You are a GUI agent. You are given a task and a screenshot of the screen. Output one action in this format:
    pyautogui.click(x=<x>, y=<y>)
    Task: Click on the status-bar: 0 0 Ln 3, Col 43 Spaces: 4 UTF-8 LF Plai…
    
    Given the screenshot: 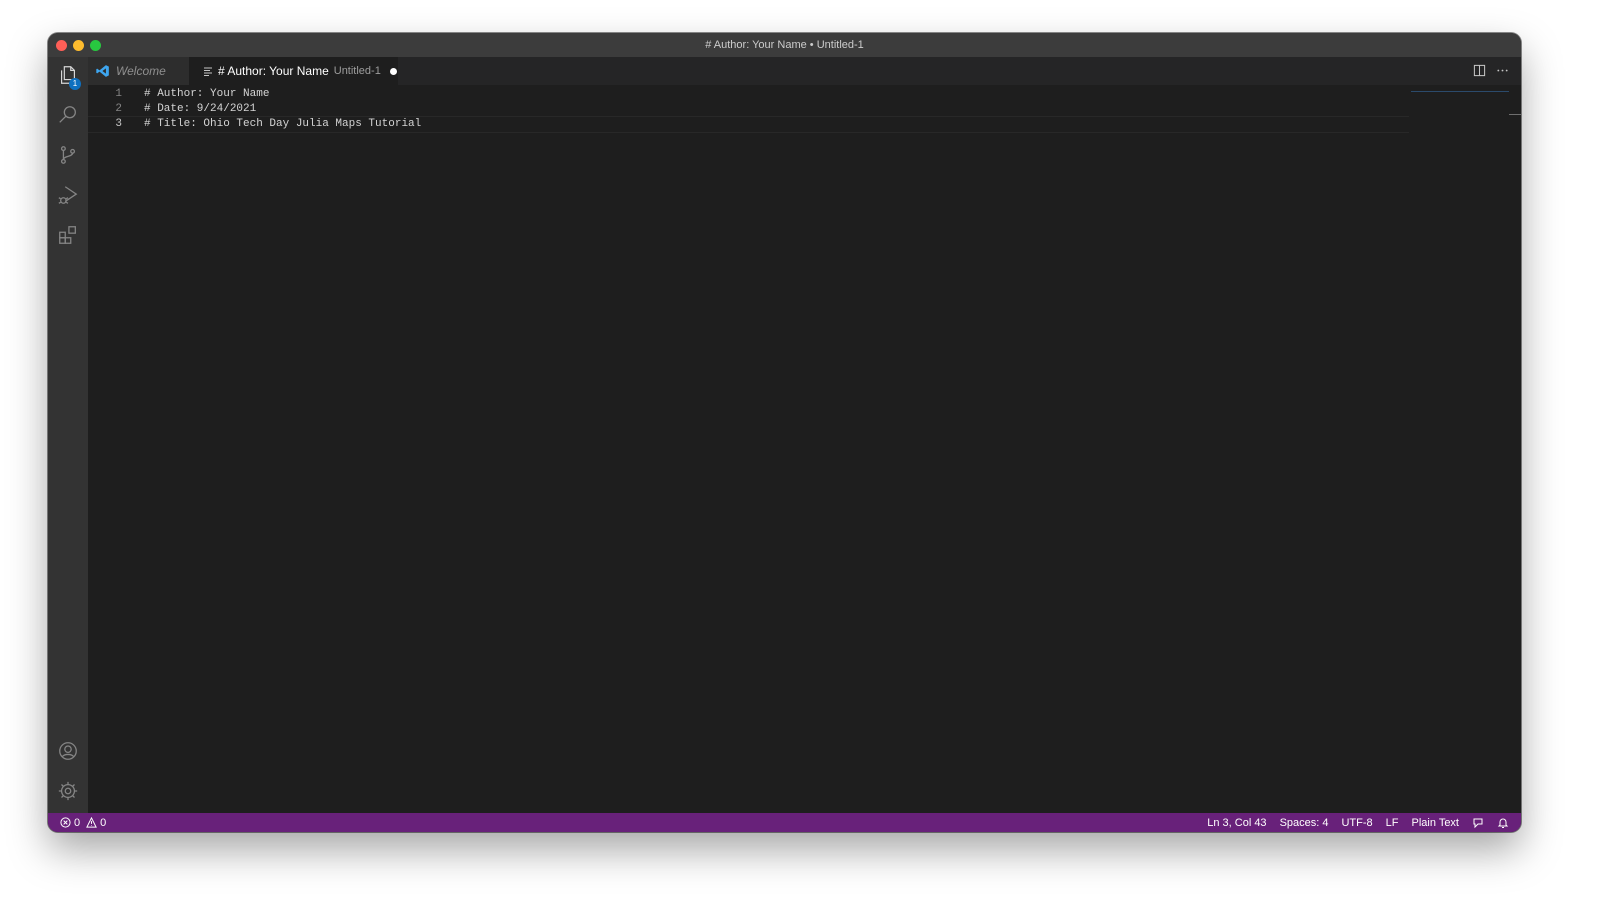 What is the action you would take?
    pyautogui.click(x=784, y=822)
    